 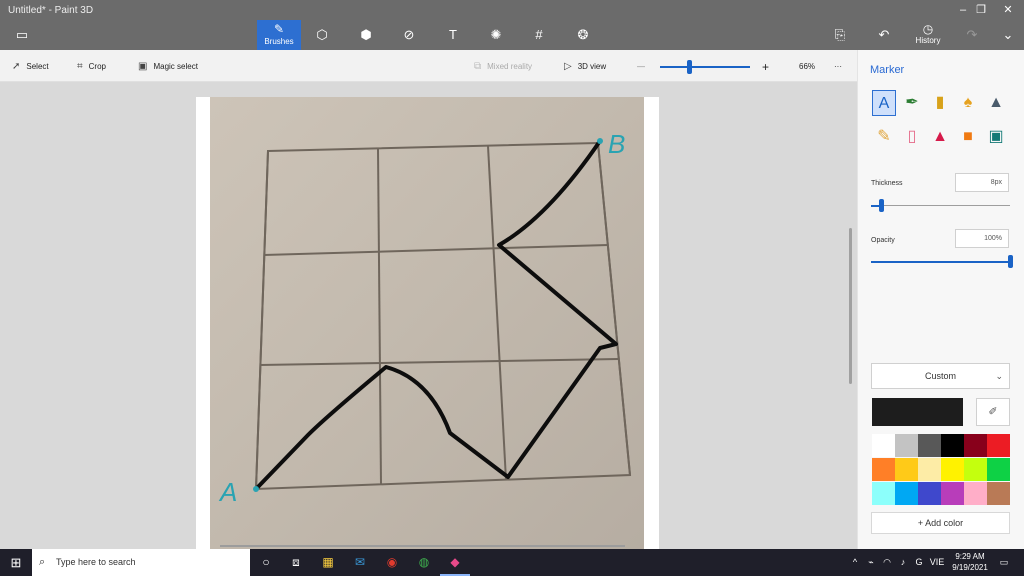 I want to click on network-icon: ⌁, so click(x=871, y=562).